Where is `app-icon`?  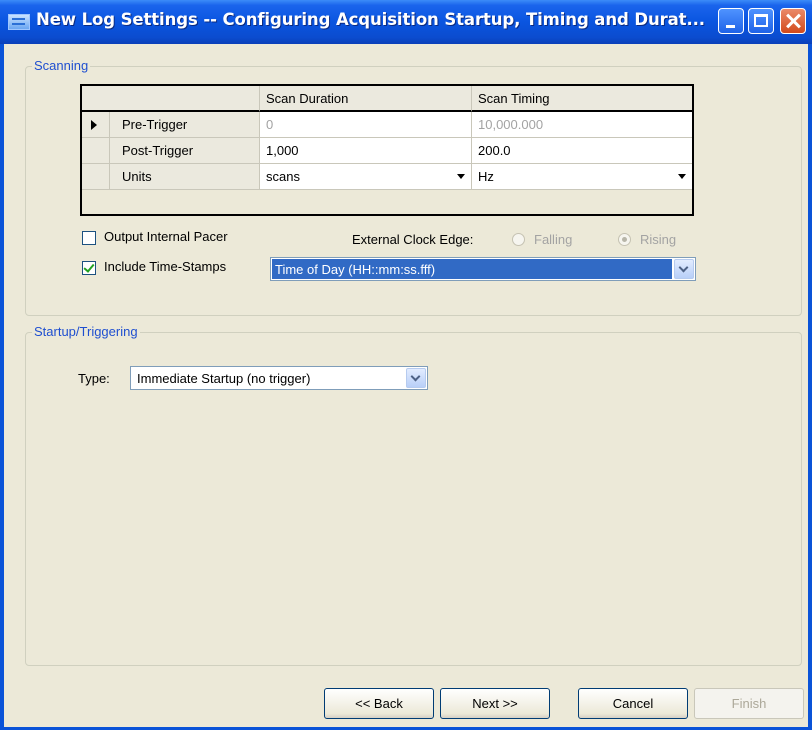 app-icon is located at coordinates (19, 22).